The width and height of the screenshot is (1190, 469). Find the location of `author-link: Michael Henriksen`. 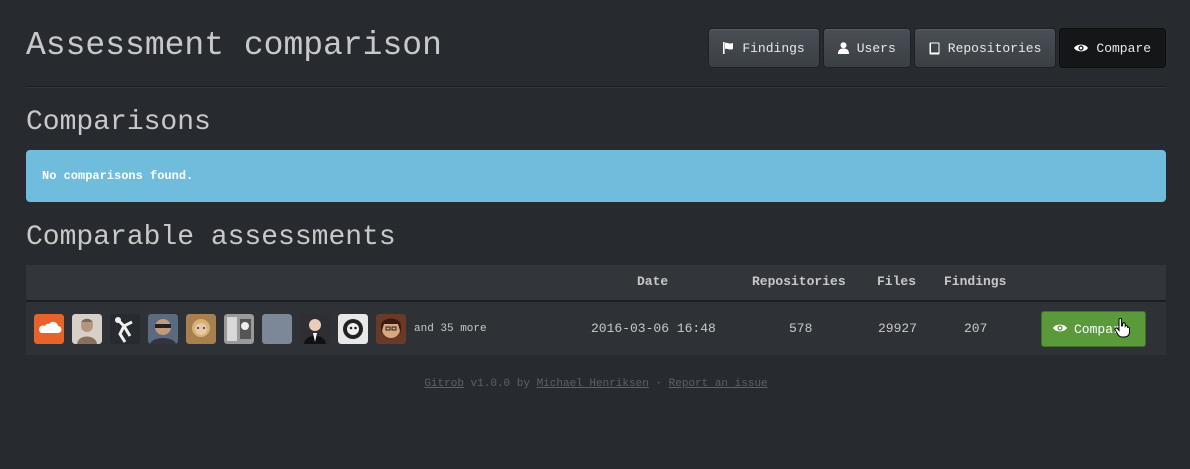

author-link: Michael Henriksen is located at coordinates (593, 384).